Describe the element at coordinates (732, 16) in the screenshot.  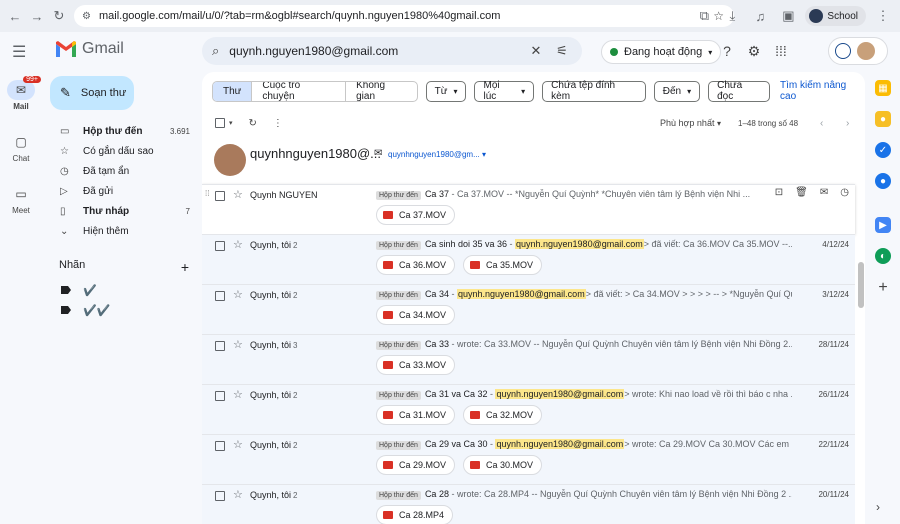
I see `download-icon: ⤓` at that location.